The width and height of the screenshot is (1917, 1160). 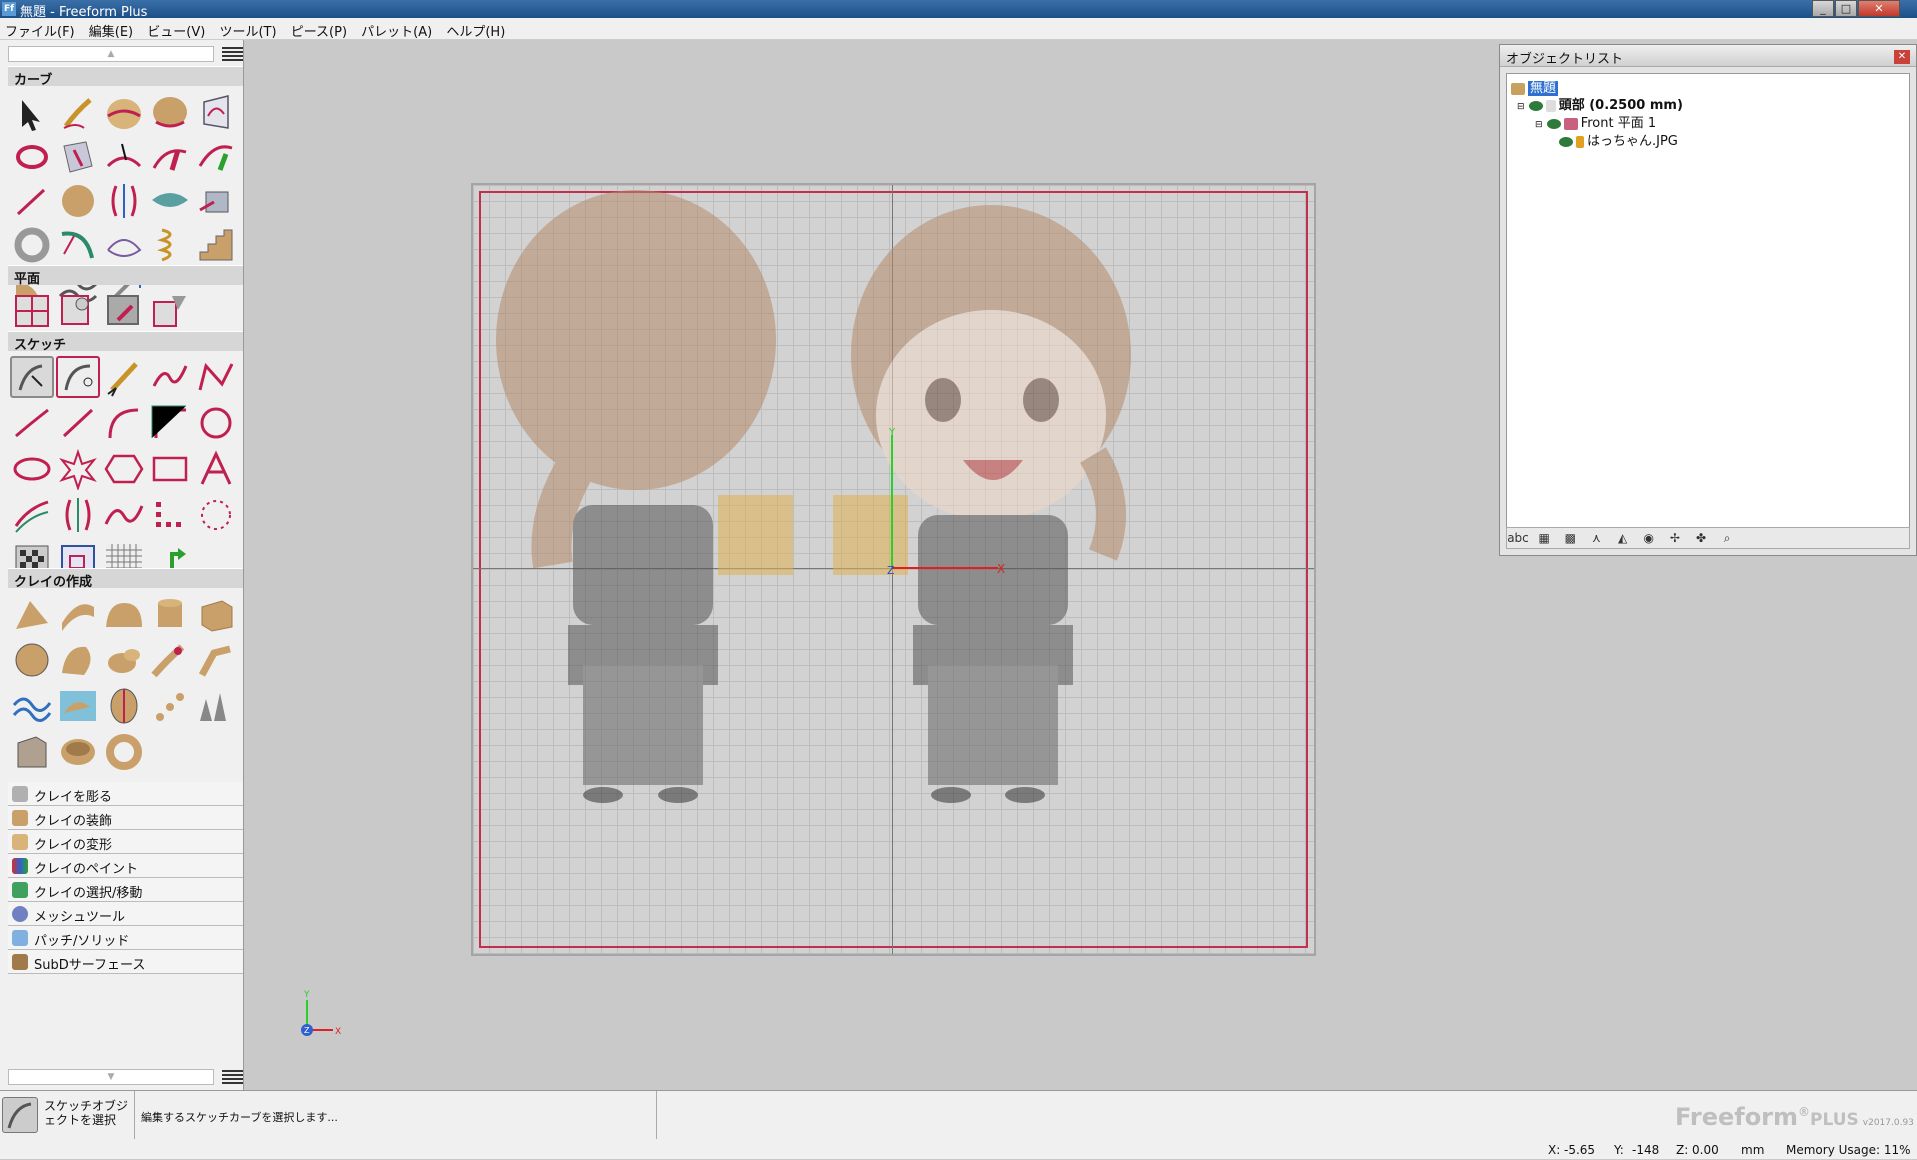 I want to click on sketch-hexagon-icon, so click(x=124, y=469).